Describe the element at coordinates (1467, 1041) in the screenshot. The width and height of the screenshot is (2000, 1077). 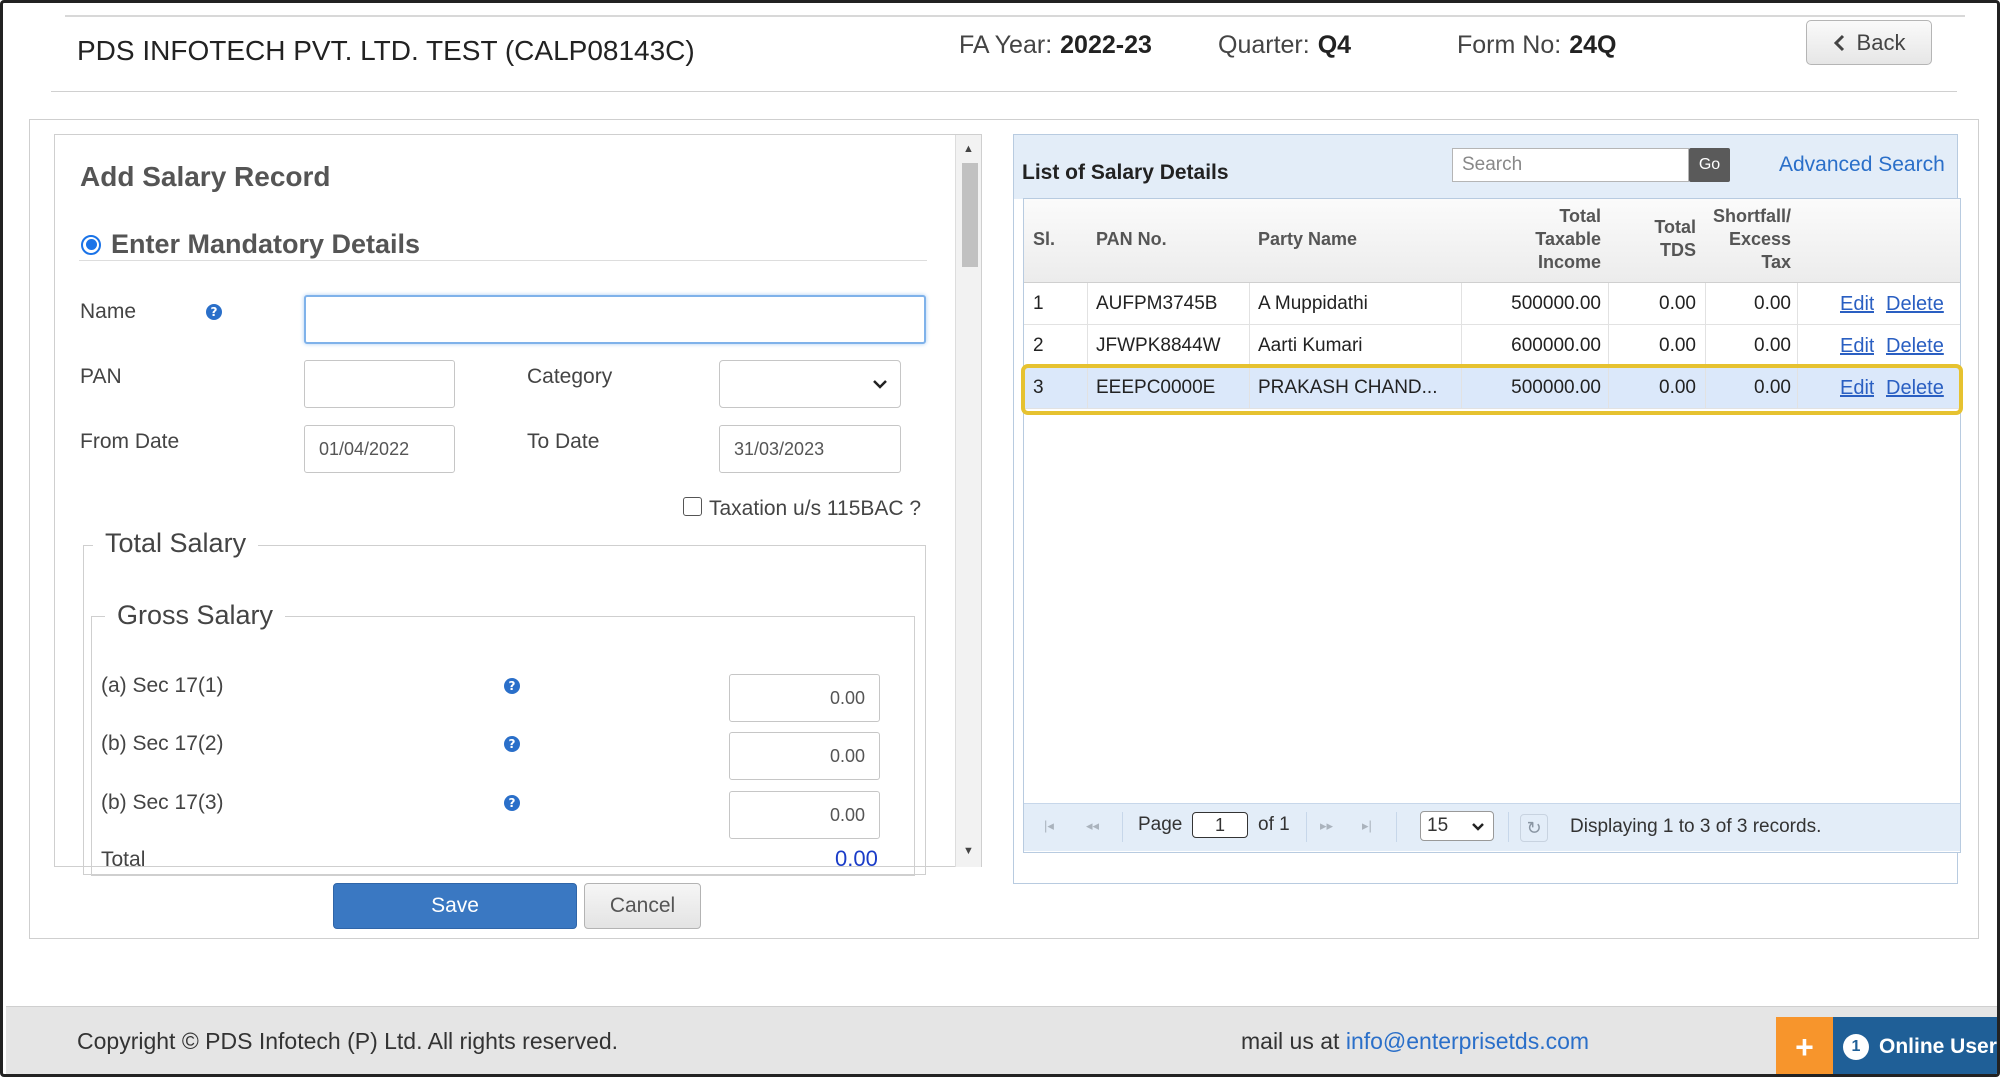
I see `mail-link: info@enterprisetds.com` at that location.